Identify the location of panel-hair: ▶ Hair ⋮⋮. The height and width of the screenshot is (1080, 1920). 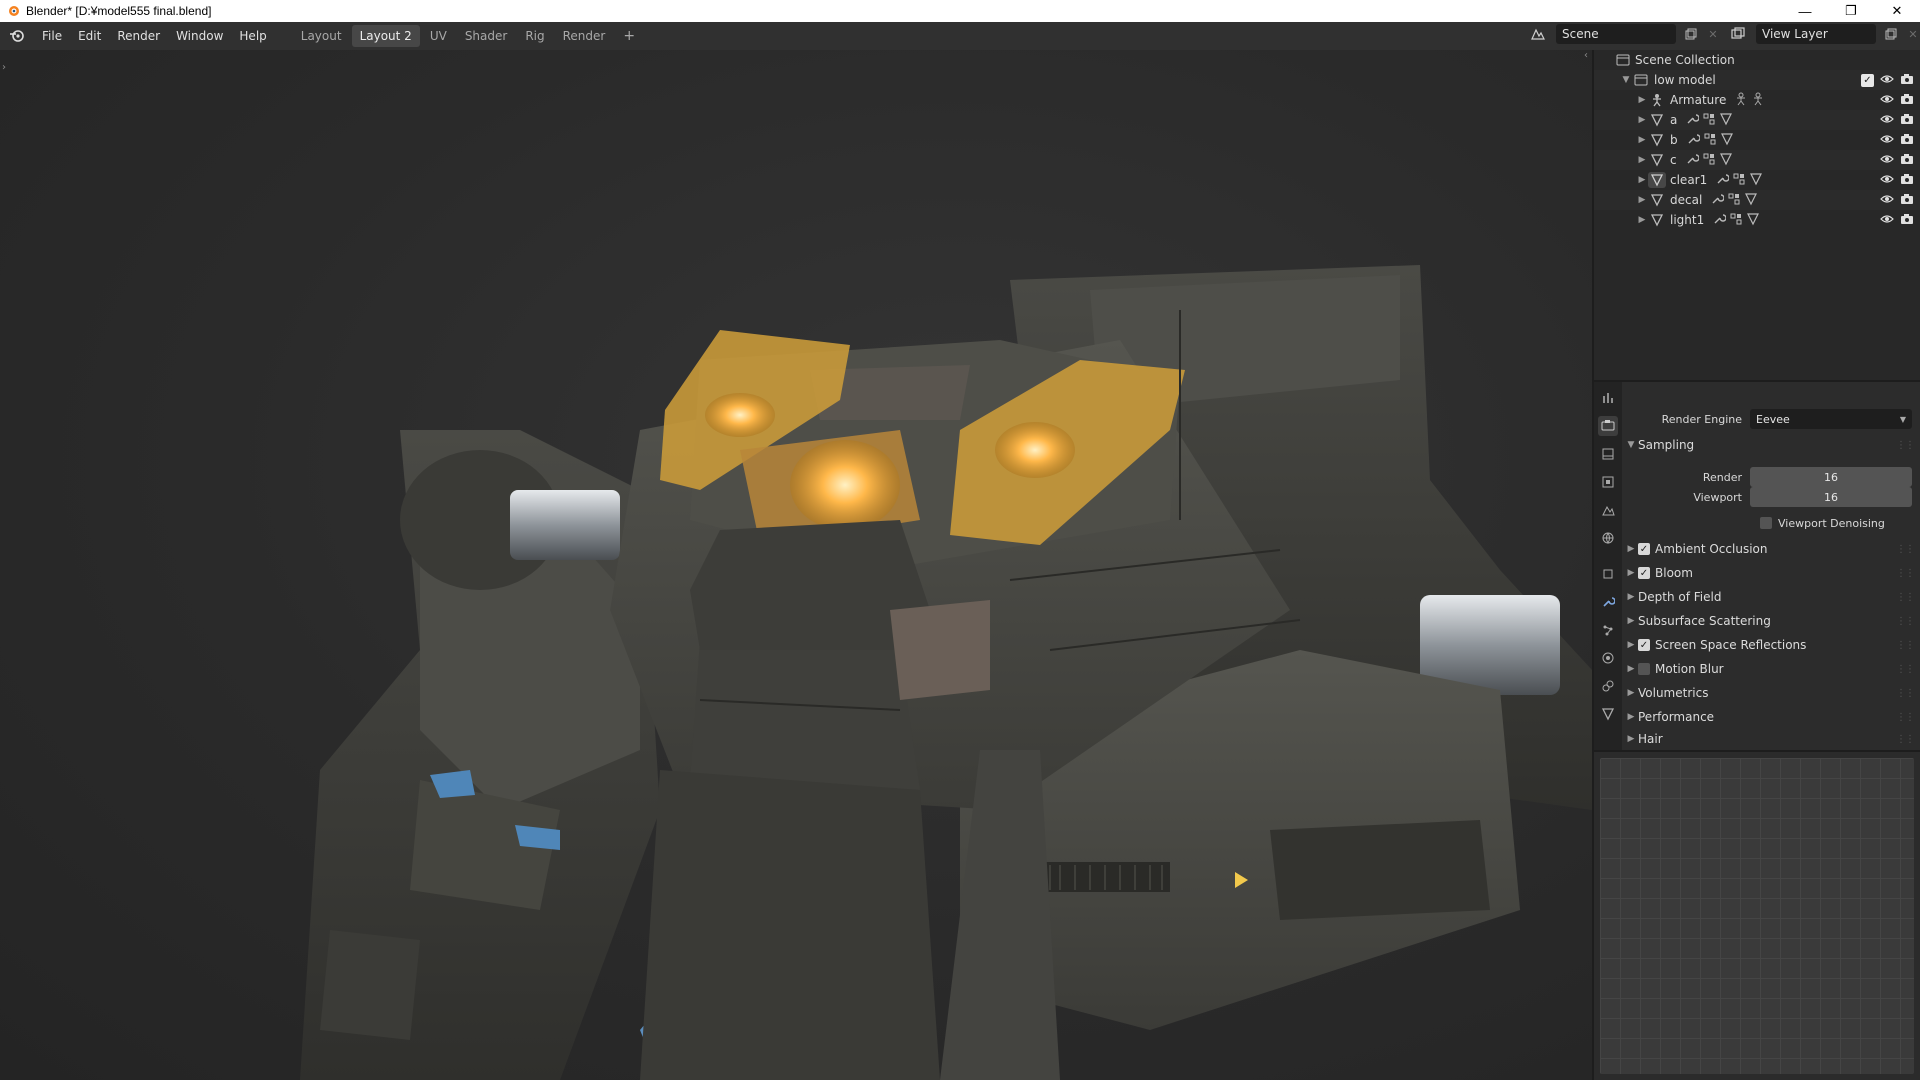
(1772, 739).